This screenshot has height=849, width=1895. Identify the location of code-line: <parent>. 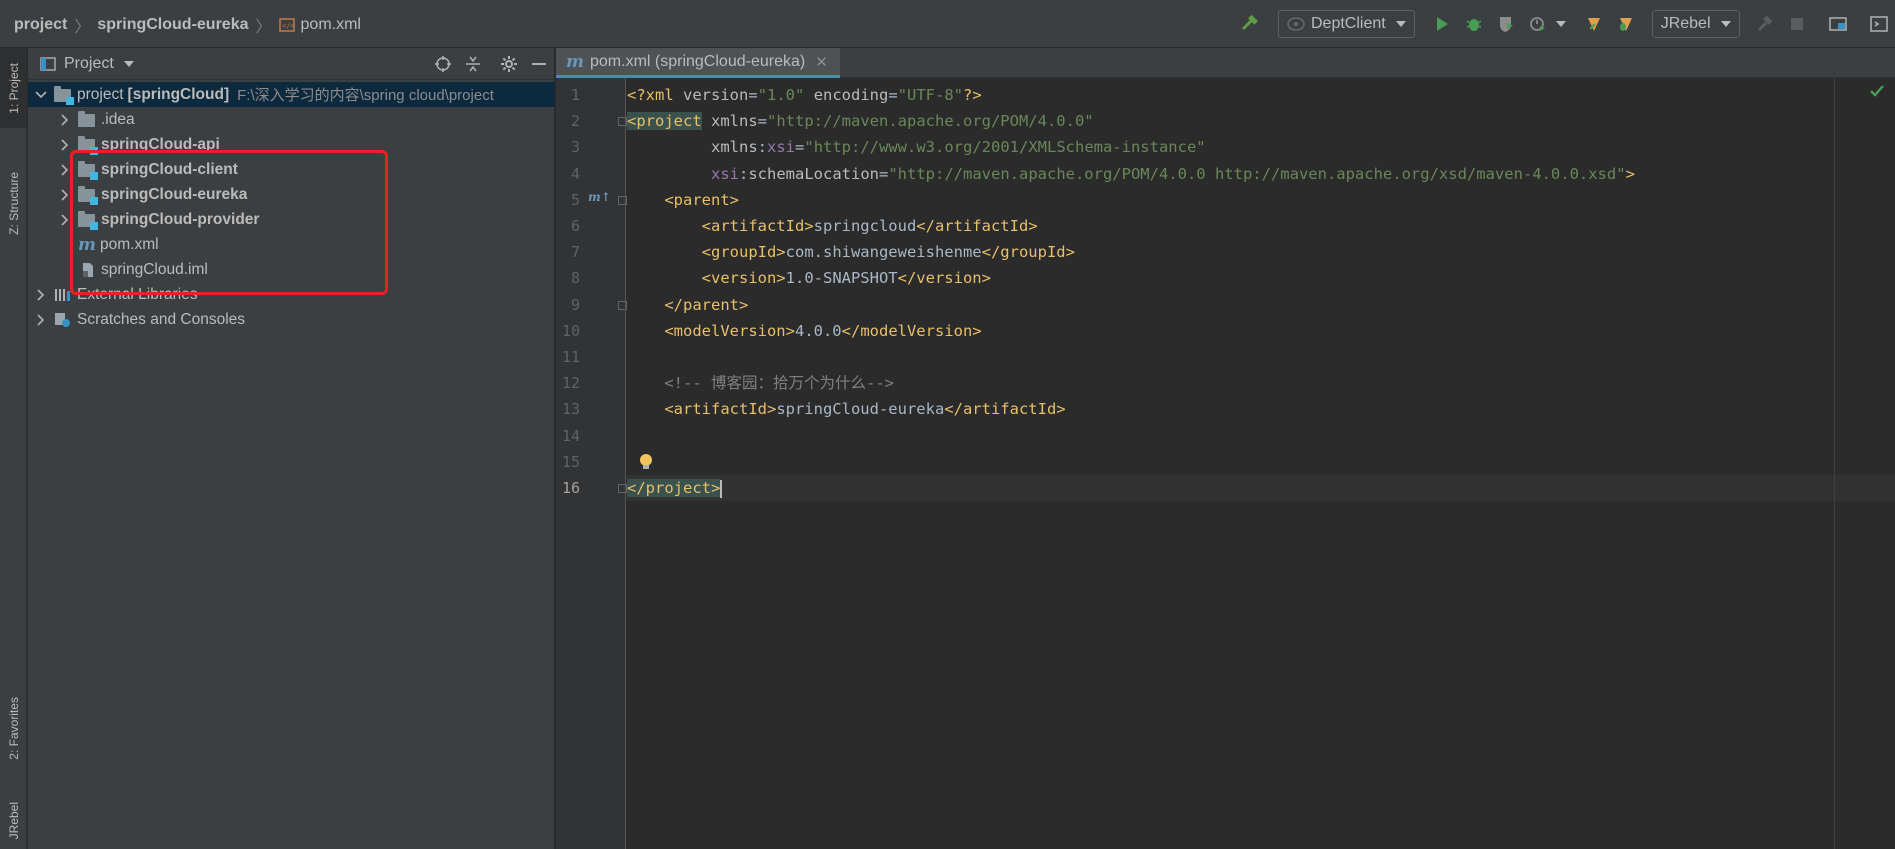
(1261, 200).